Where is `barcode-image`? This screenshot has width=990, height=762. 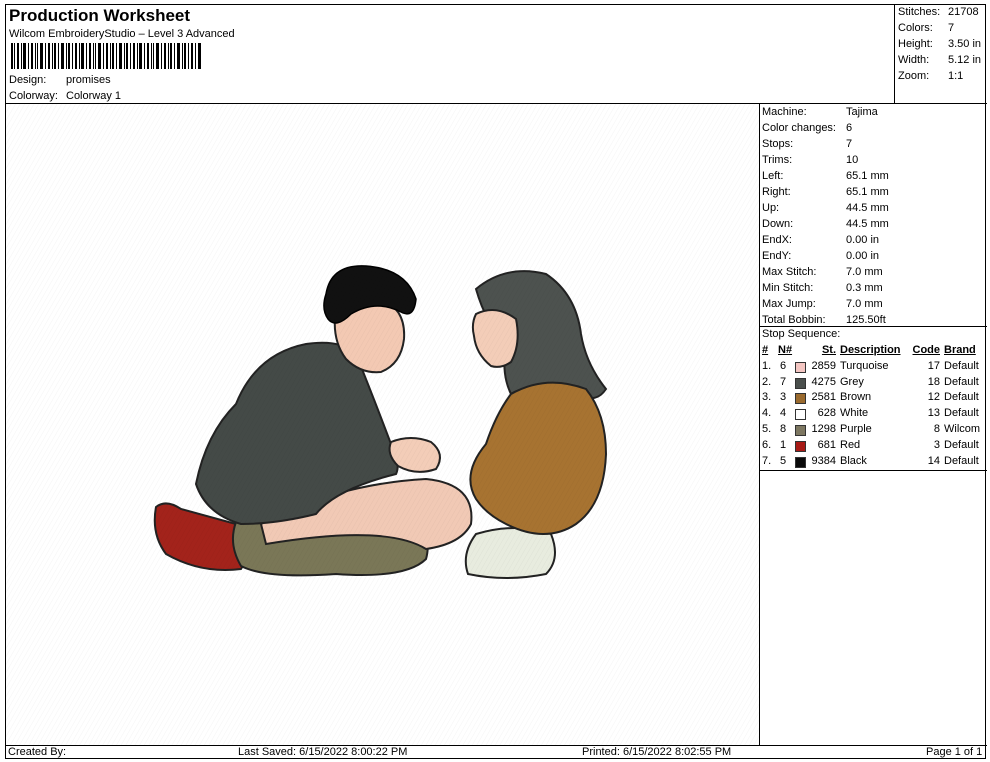 barcode-image is located at coordinates (106, 56).